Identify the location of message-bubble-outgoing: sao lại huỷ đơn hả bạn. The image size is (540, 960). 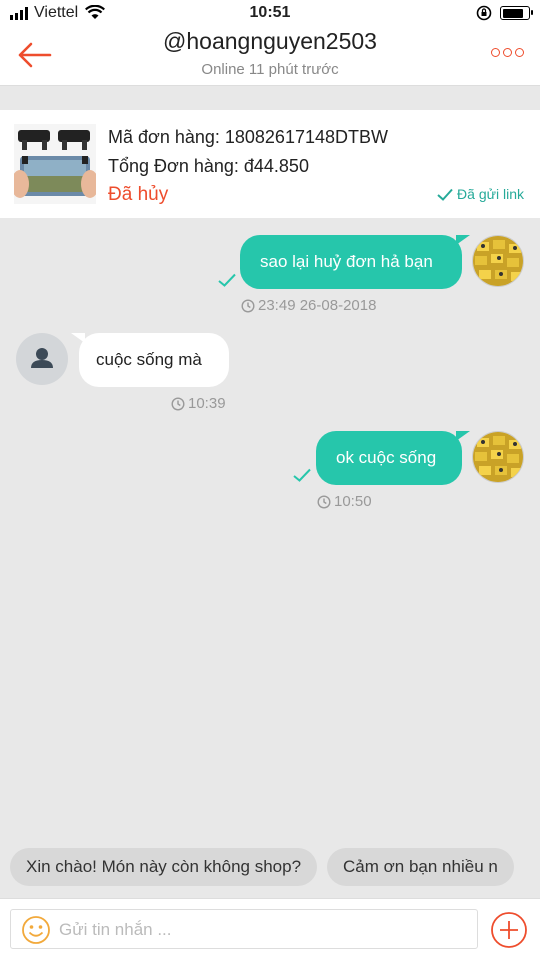
(355, 262).